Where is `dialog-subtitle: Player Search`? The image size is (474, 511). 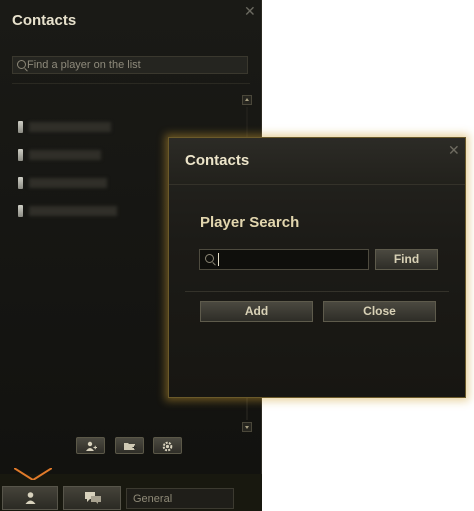 dialog-subtitle: Player Search is located at coordinates (250, 222).